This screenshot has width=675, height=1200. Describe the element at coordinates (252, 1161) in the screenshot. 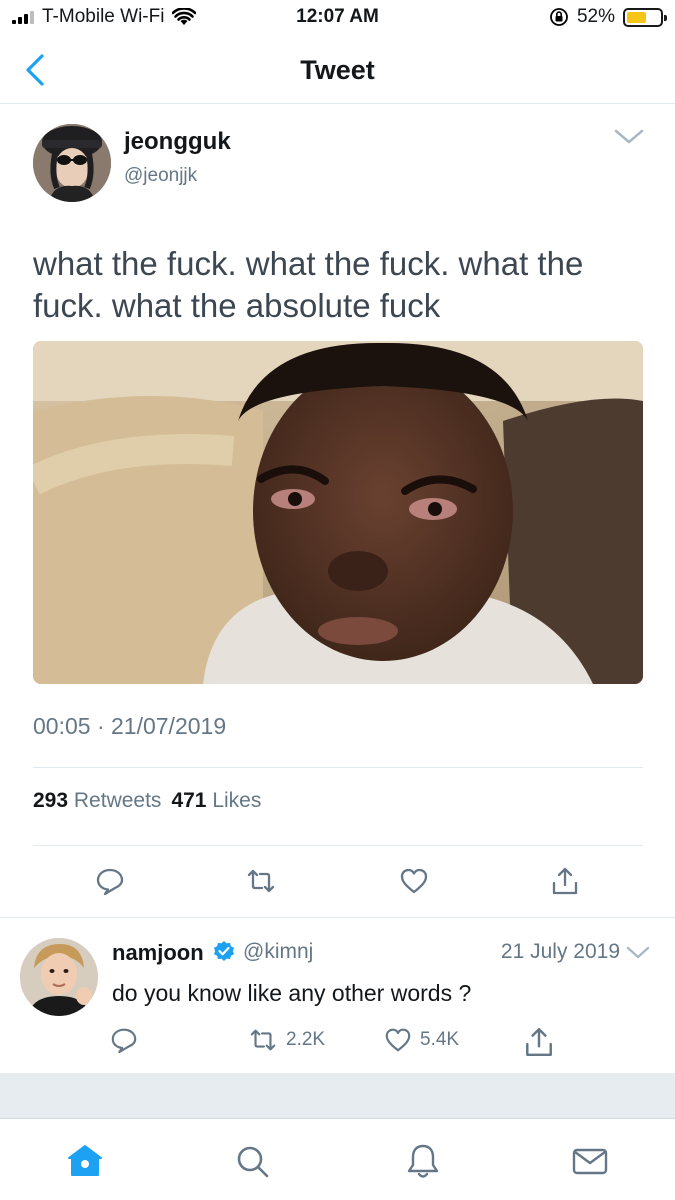

I see `search-icon` at that location.